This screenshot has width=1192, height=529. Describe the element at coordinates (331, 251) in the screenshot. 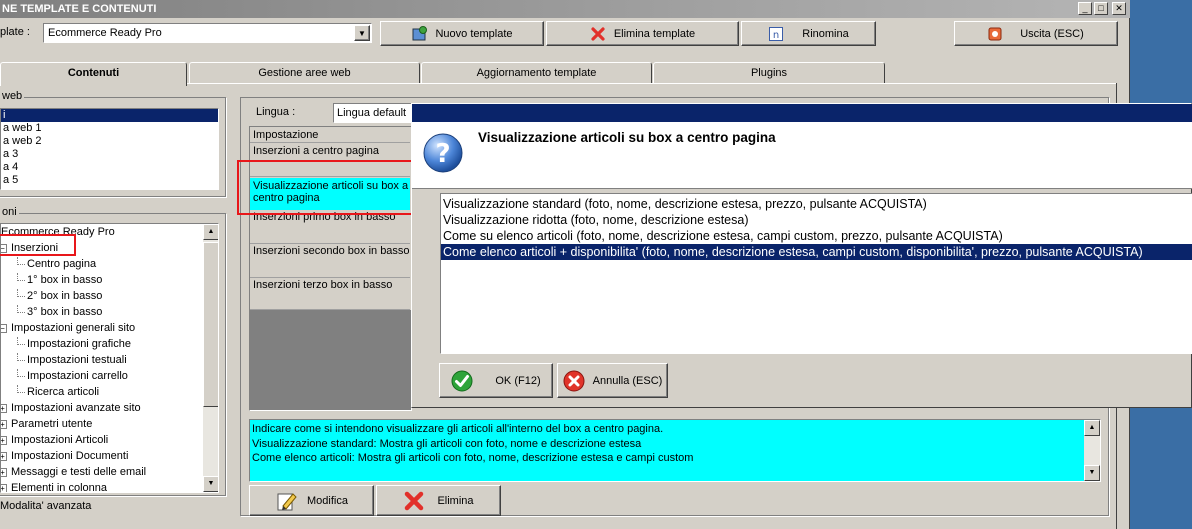

I see `grid-cell-text: Inserzioni secondo box in basso` at that location.